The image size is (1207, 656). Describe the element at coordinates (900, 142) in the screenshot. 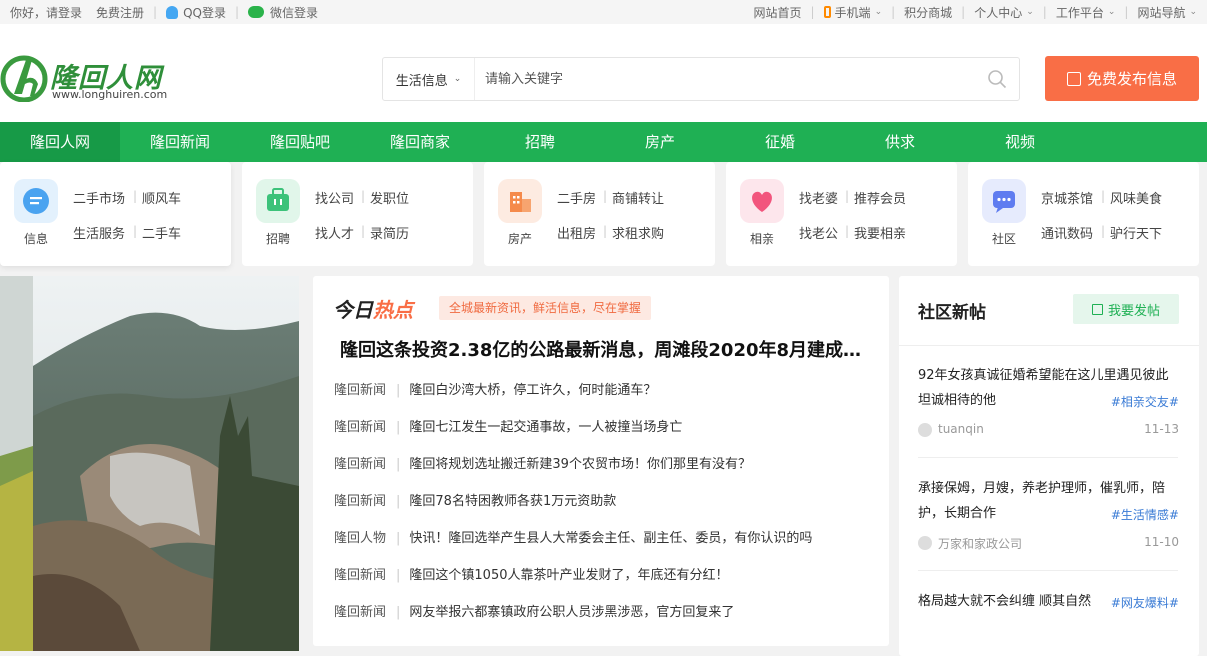

I see `nav-item-supply: 供求` at that location.